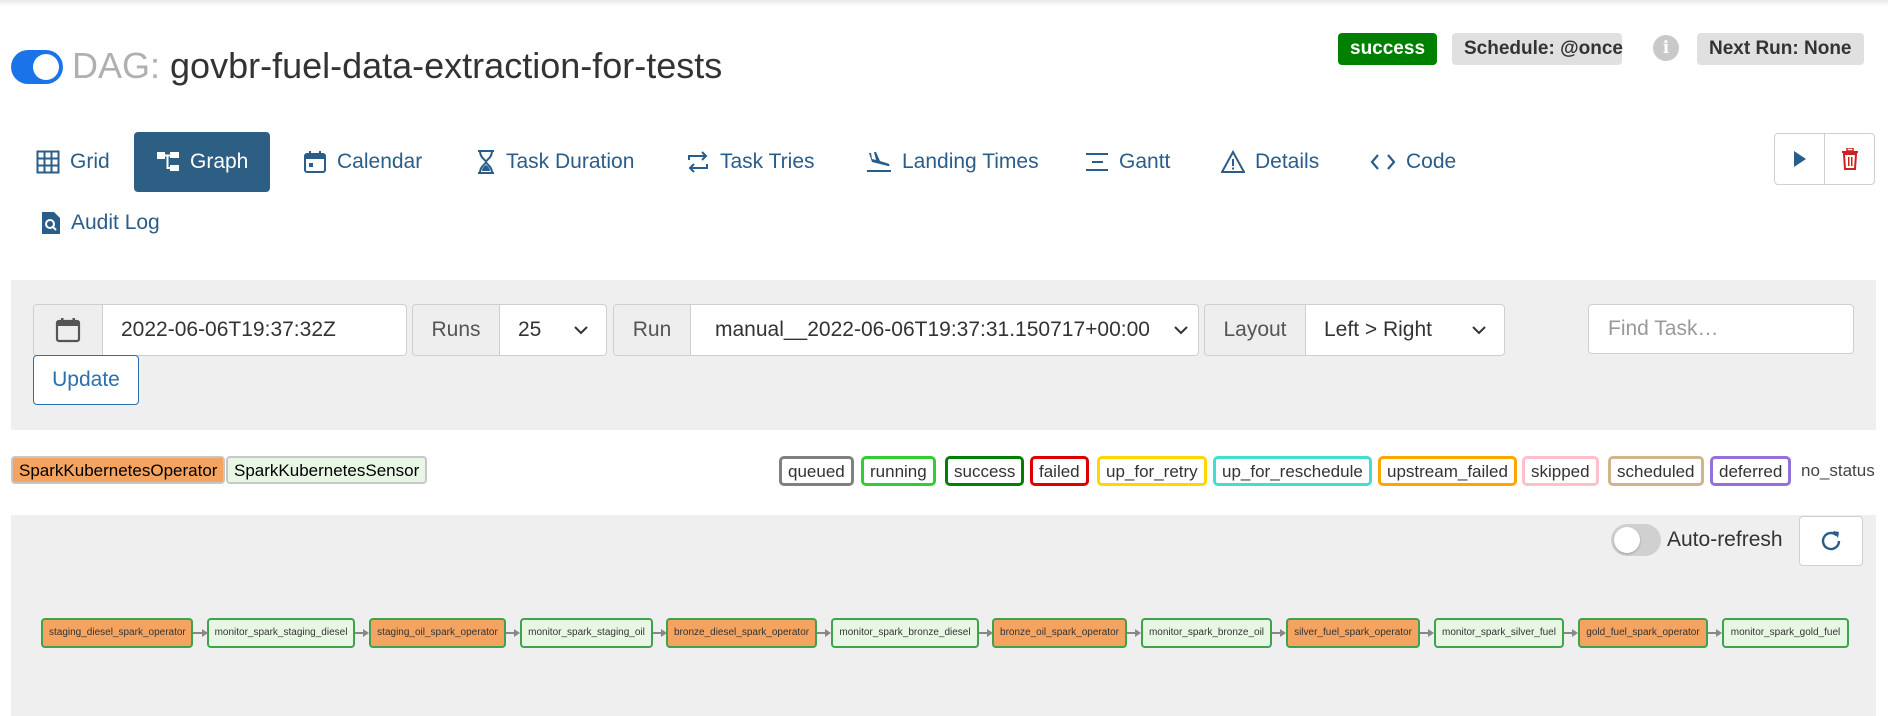 The height and width of the screenshot is (716, 1888). Describe the element at coordinates (437, 633) in the screenshot. I see `task-node-staging-oil-spark-operator: staging_oil_spark_operator` at that location.